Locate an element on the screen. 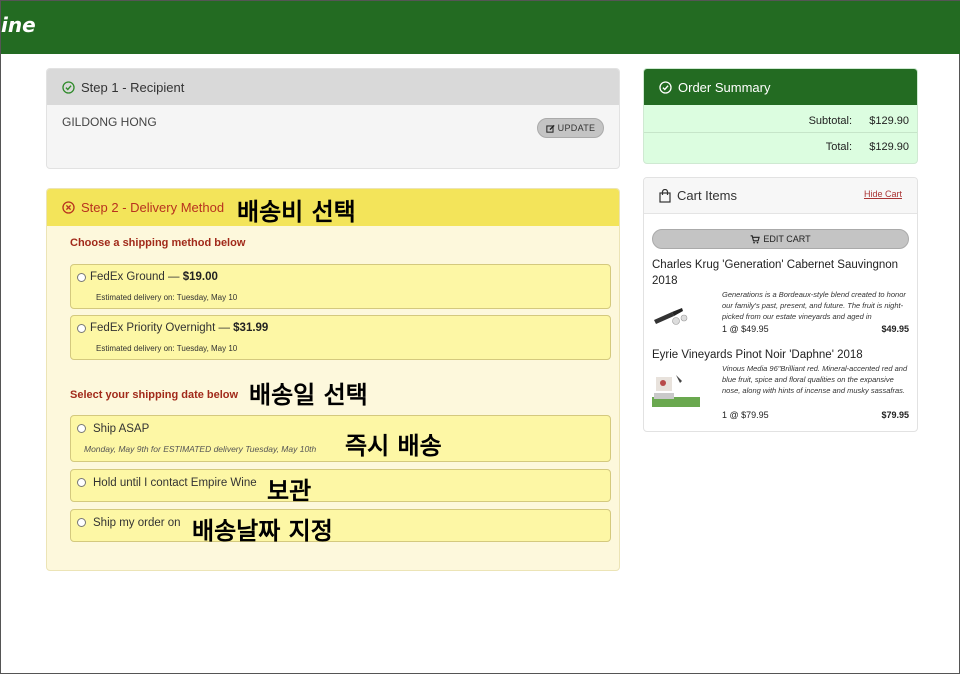  cart-item-qty-price: 1 @ $49.95 is located at coordinates (745, 329).